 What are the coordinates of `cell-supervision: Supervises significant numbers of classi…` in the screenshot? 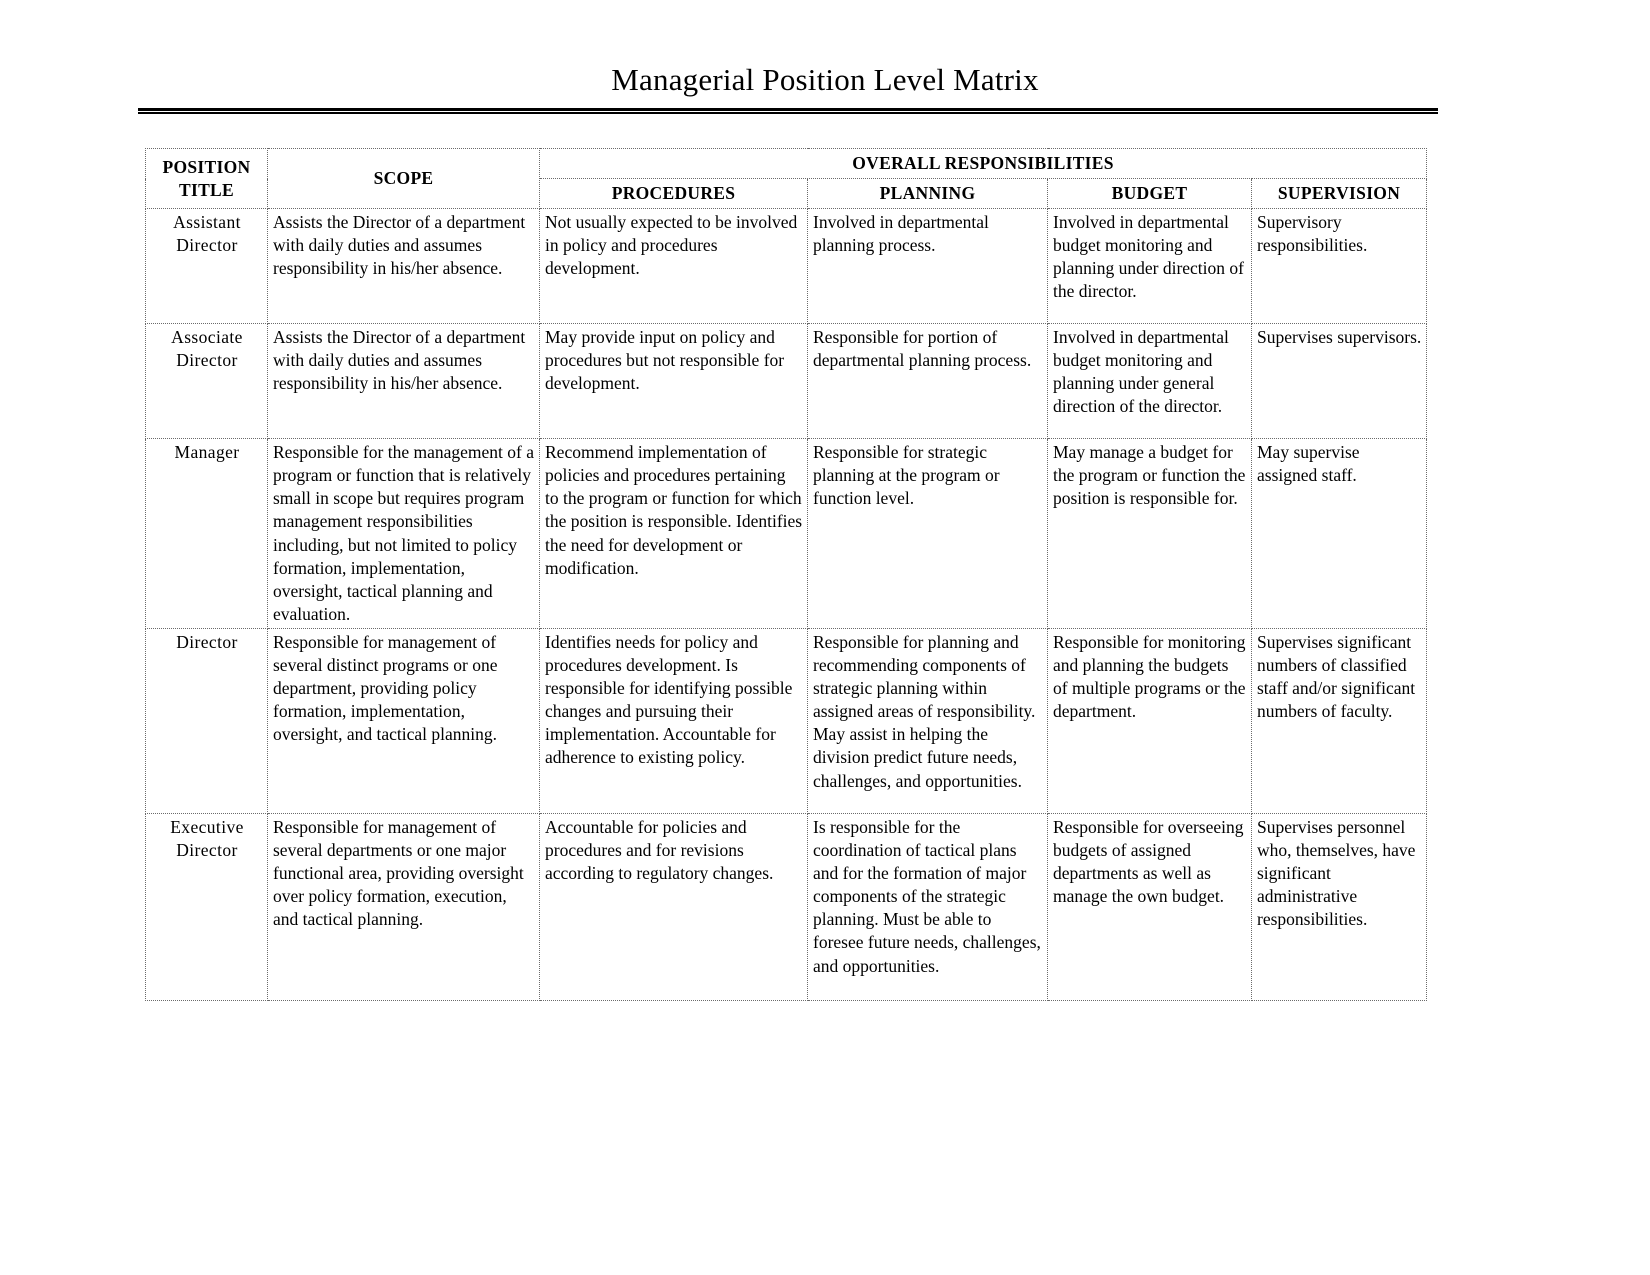 It's located at (1339, 720).